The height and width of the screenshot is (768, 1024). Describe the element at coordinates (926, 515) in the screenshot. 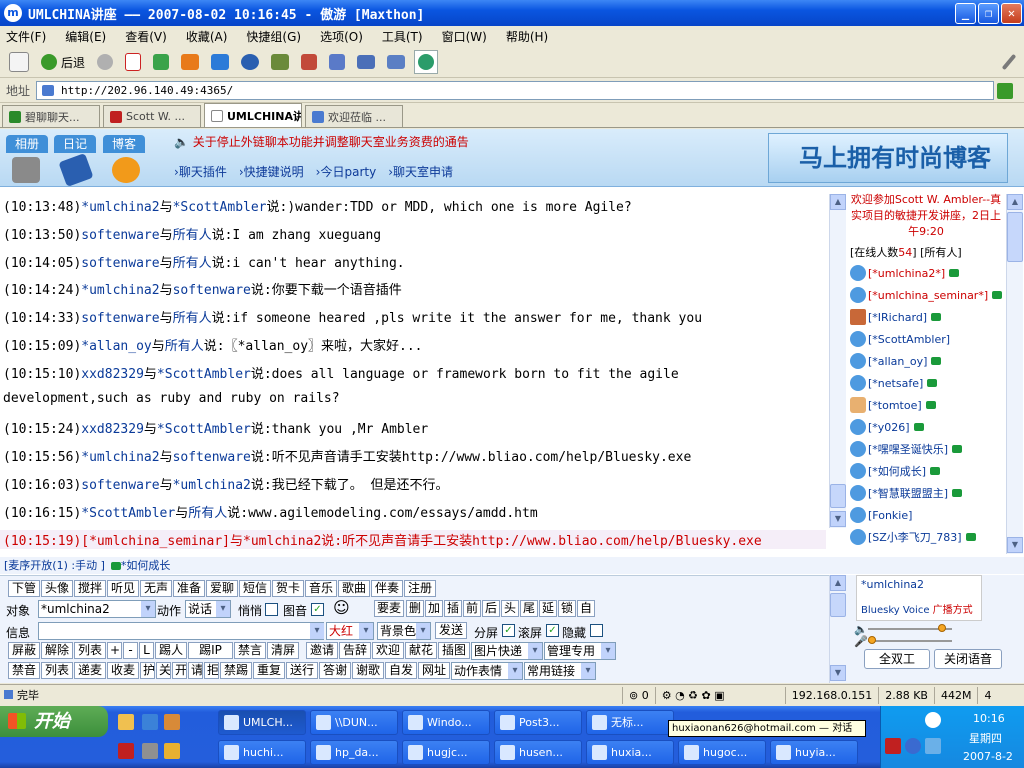

I see `user-item: [Fonkie]` at that location.